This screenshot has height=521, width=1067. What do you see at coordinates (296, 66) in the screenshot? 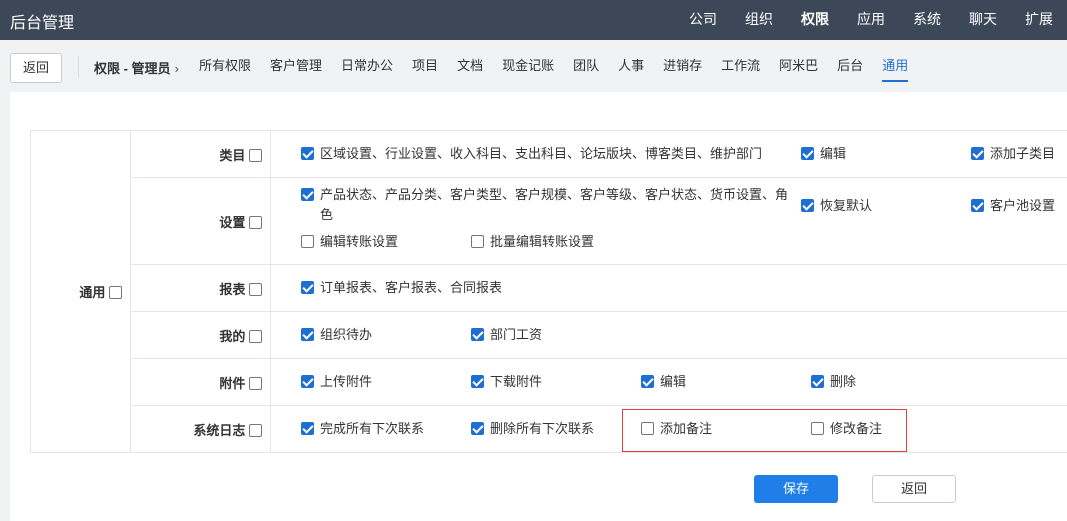
I see `tab-customer-management: 客户管理` at bounding box center [296, 66].